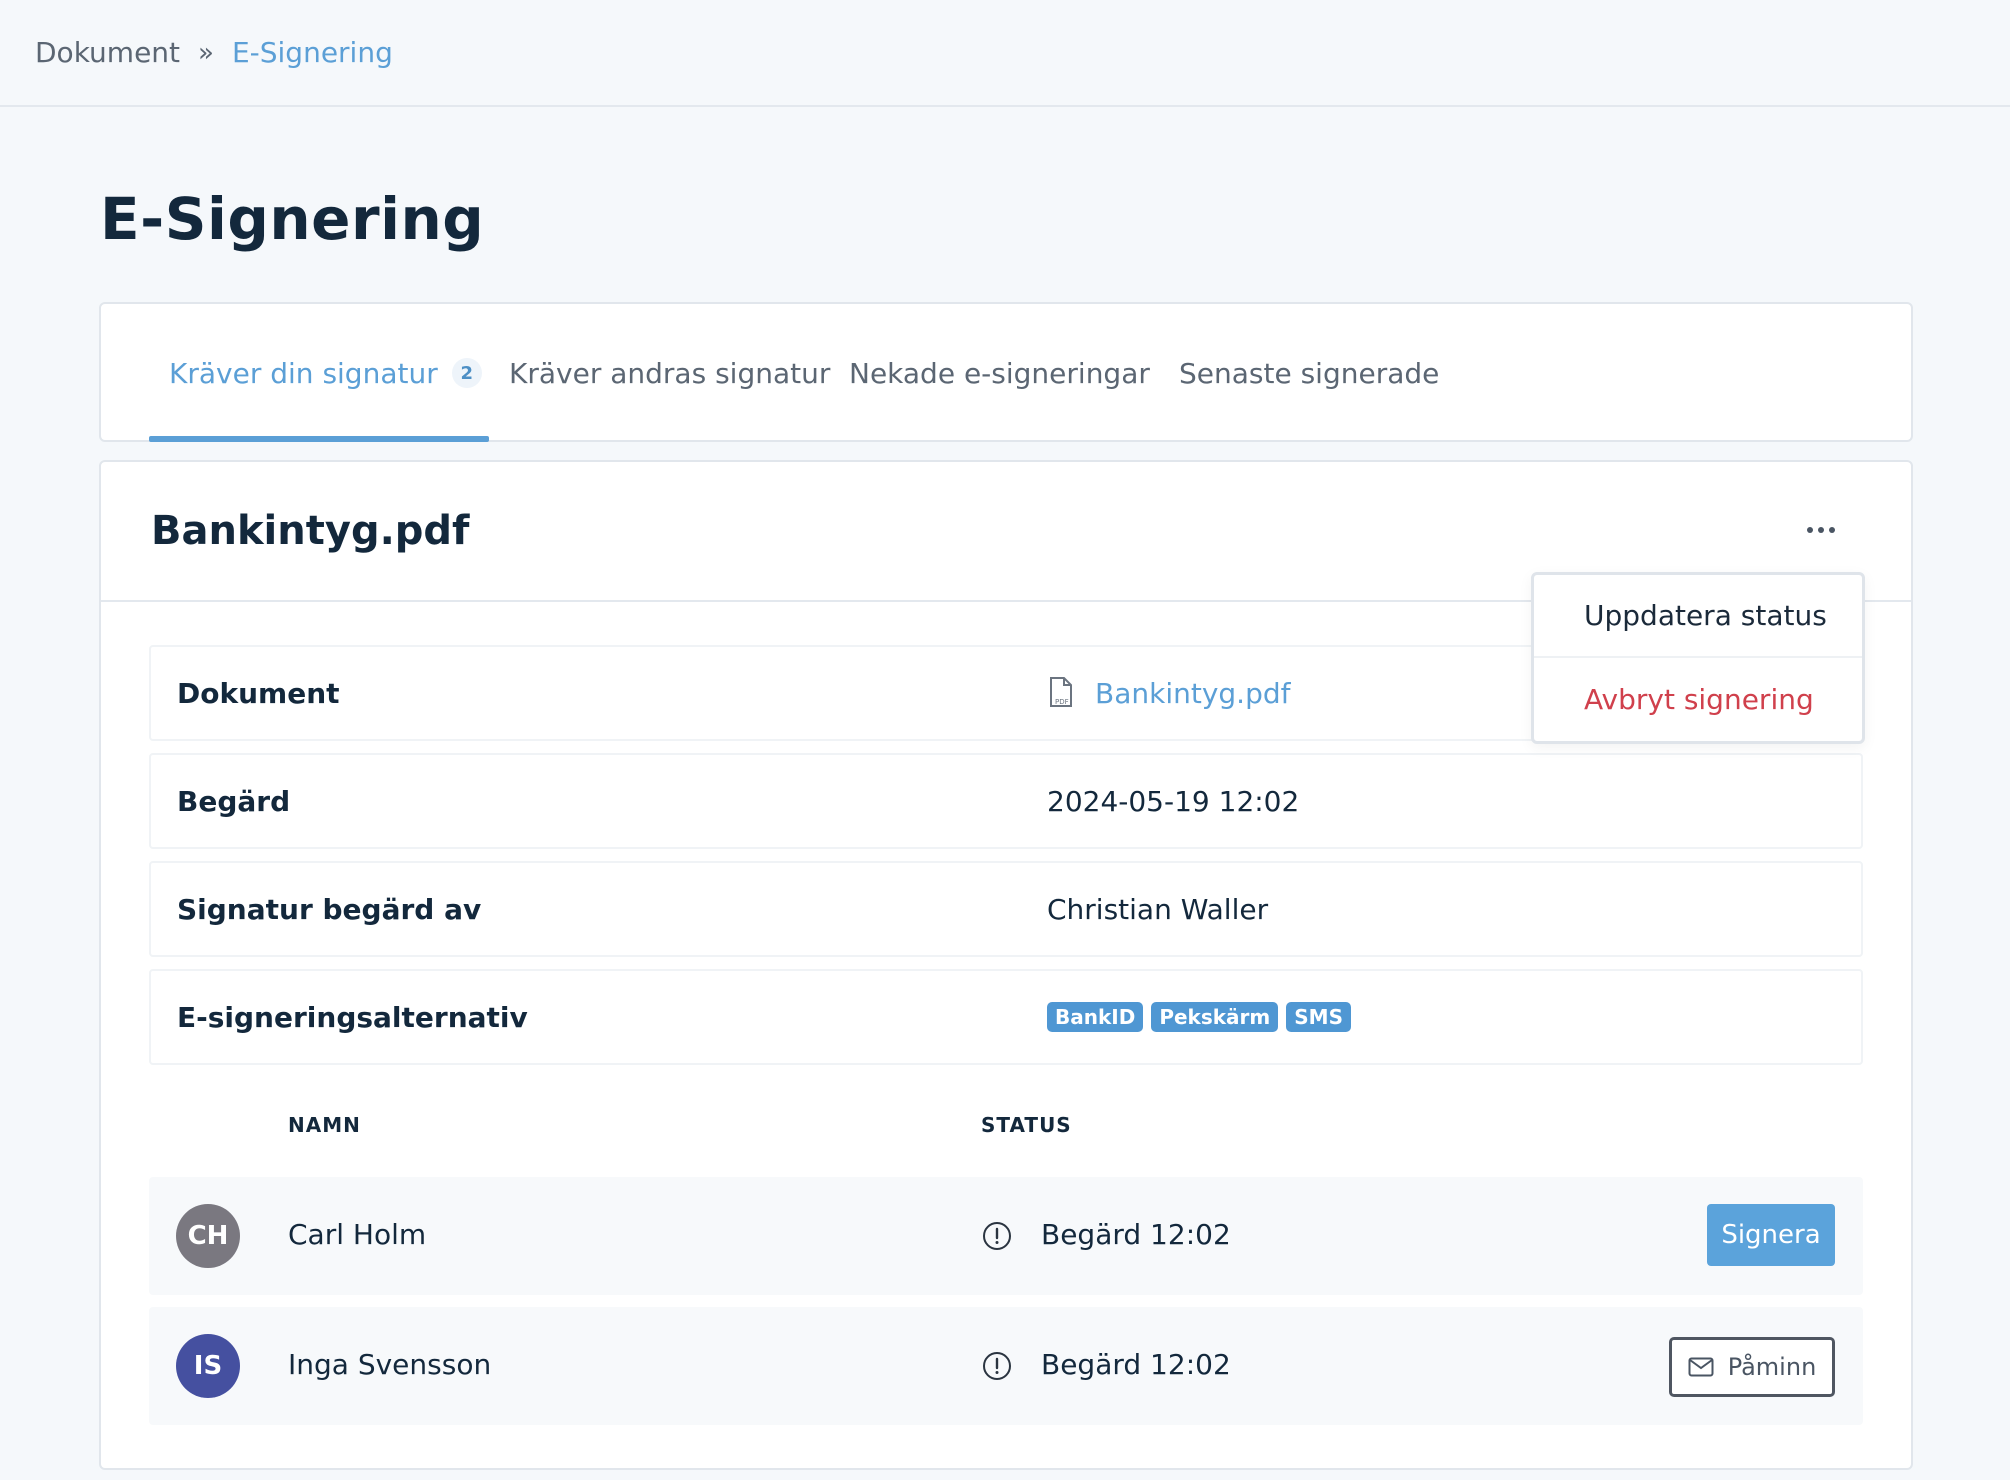 Image resolution: width=2010 pixels, height=1480 pixels. Describe the element at coordinates (1006, 909) in the screenshot. I see `detail-row-requested-by: Signatur begärd av Christian Waller` at that location.